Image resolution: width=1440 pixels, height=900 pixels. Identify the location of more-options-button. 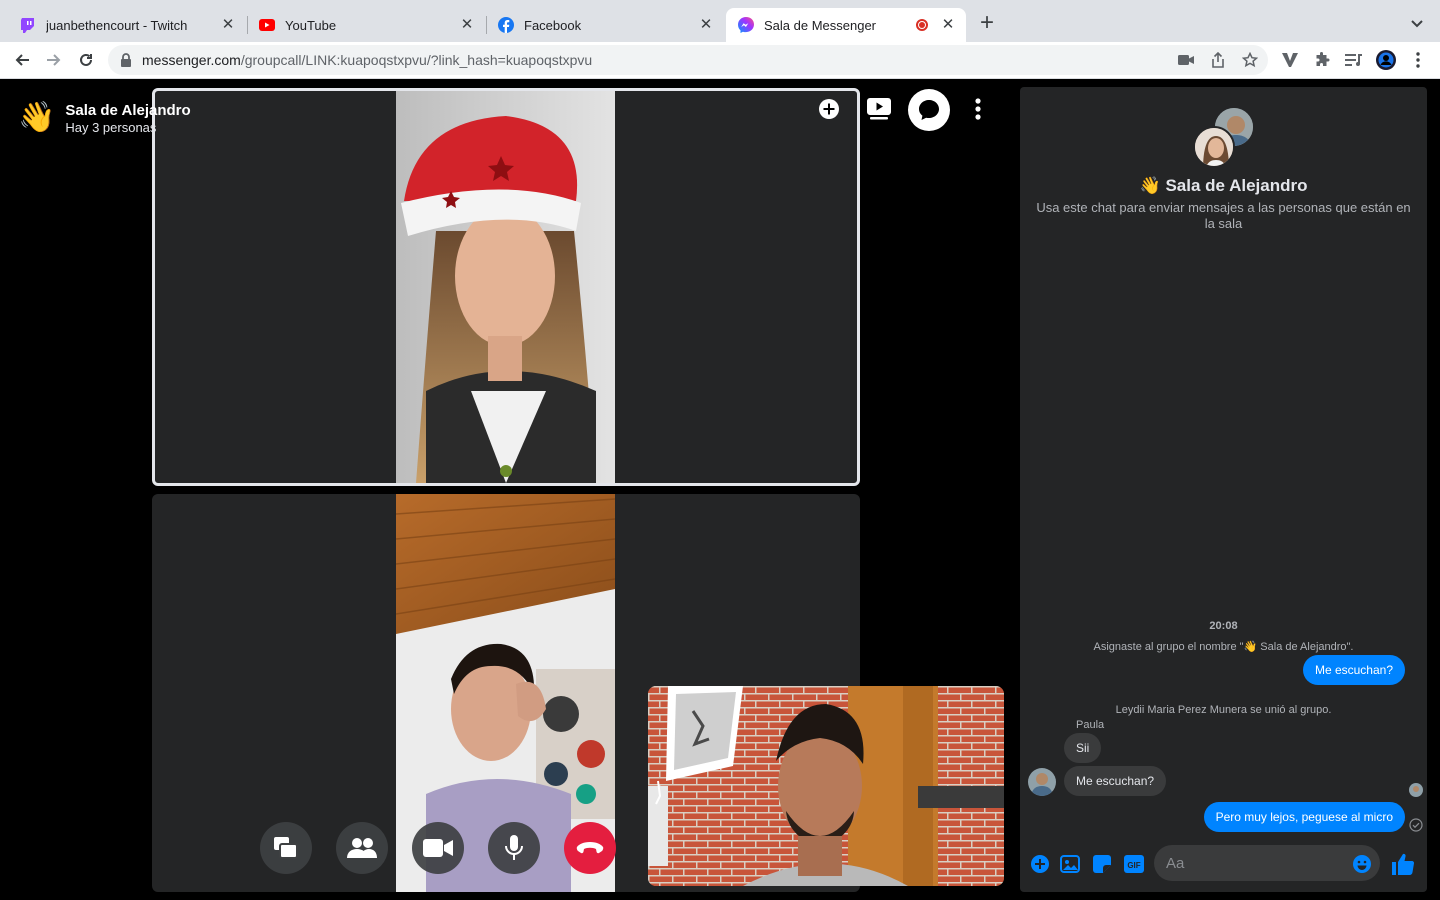
(978, 109).